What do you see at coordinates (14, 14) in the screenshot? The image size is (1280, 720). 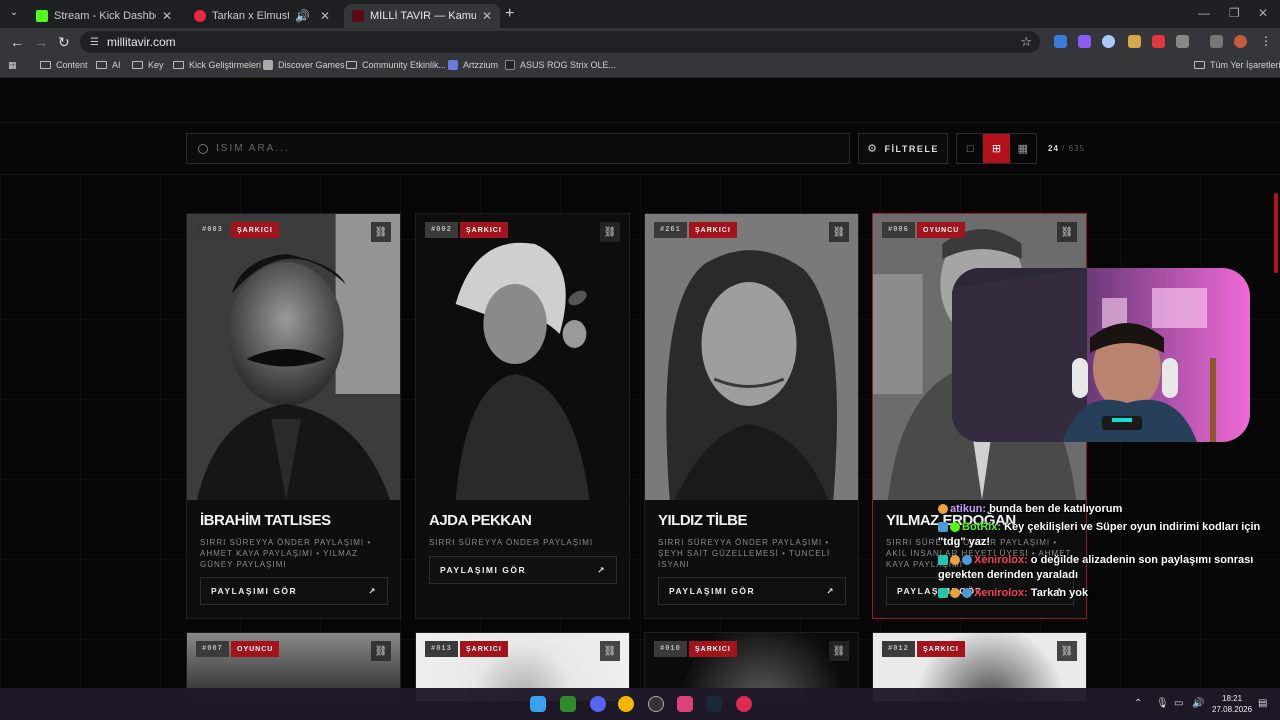 I see `tab-search-icon: ⌄` at bounding box center [14, 14].